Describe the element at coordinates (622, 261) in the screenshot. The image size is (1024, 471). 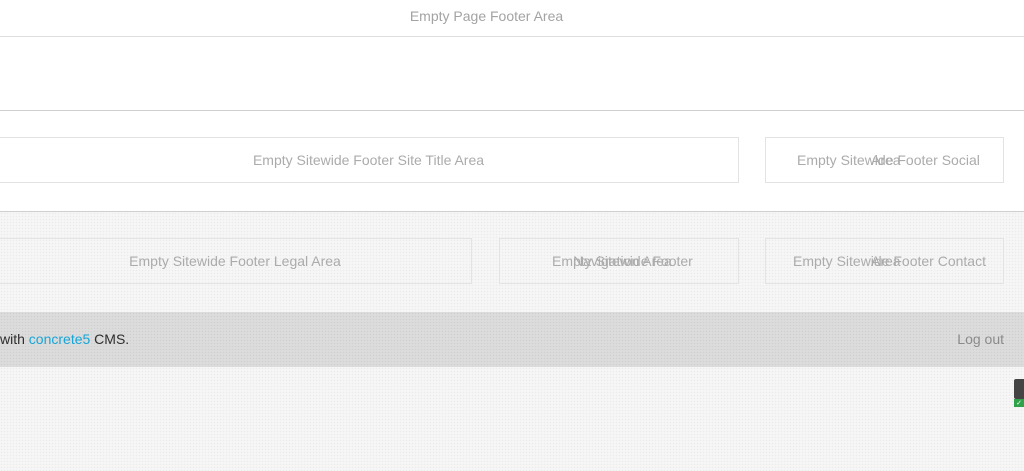
I see `footer-navigation-area-label-overlap: Navigation Area` at that location.